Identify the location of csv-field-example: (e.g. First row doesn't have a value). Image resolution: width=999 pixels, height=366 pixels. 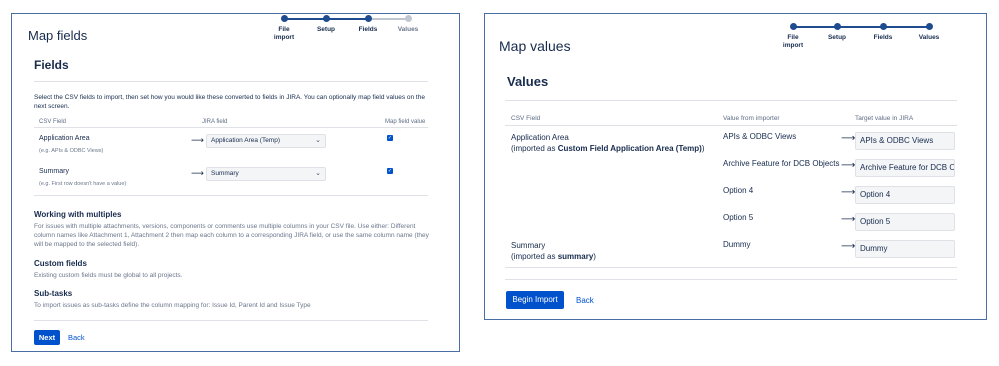
(83, 184).